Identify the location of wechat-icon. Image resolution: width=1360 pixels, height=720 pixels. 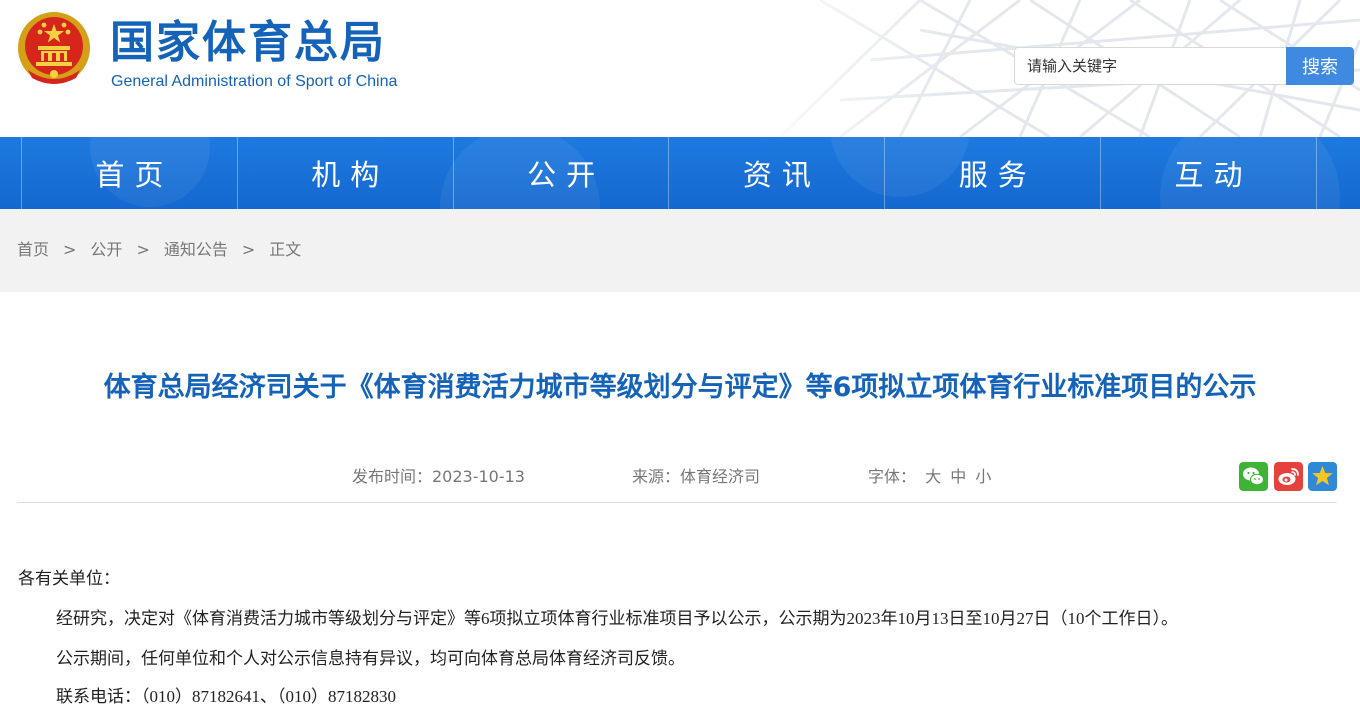
(1253, 476).